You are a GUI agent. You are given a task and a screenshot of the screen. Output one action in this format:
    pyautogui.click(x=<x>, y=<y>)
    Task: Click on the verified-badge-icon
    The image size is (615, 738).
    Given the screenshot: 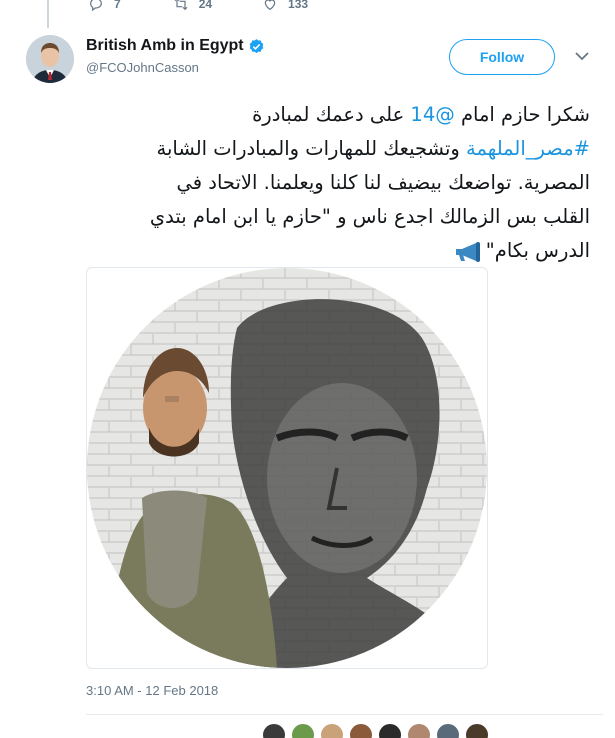 What is the action you would take?
    pyautogui.click(x=256, y=45)
    